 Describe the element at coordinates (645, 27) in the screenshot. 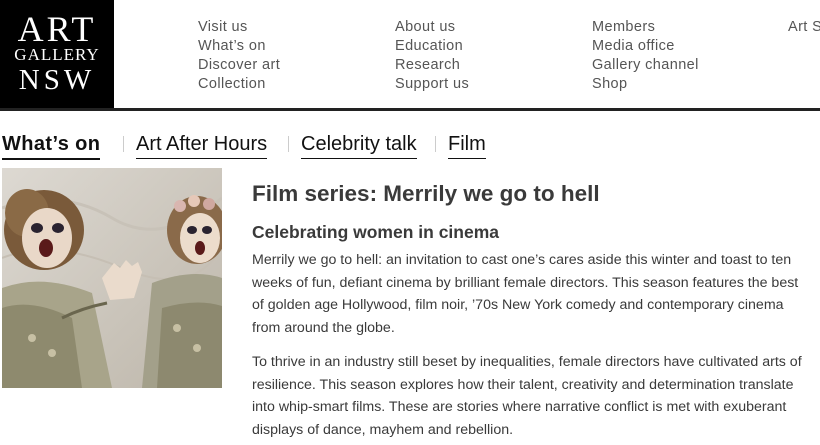

I see `nav-link-members: Members` at that location.